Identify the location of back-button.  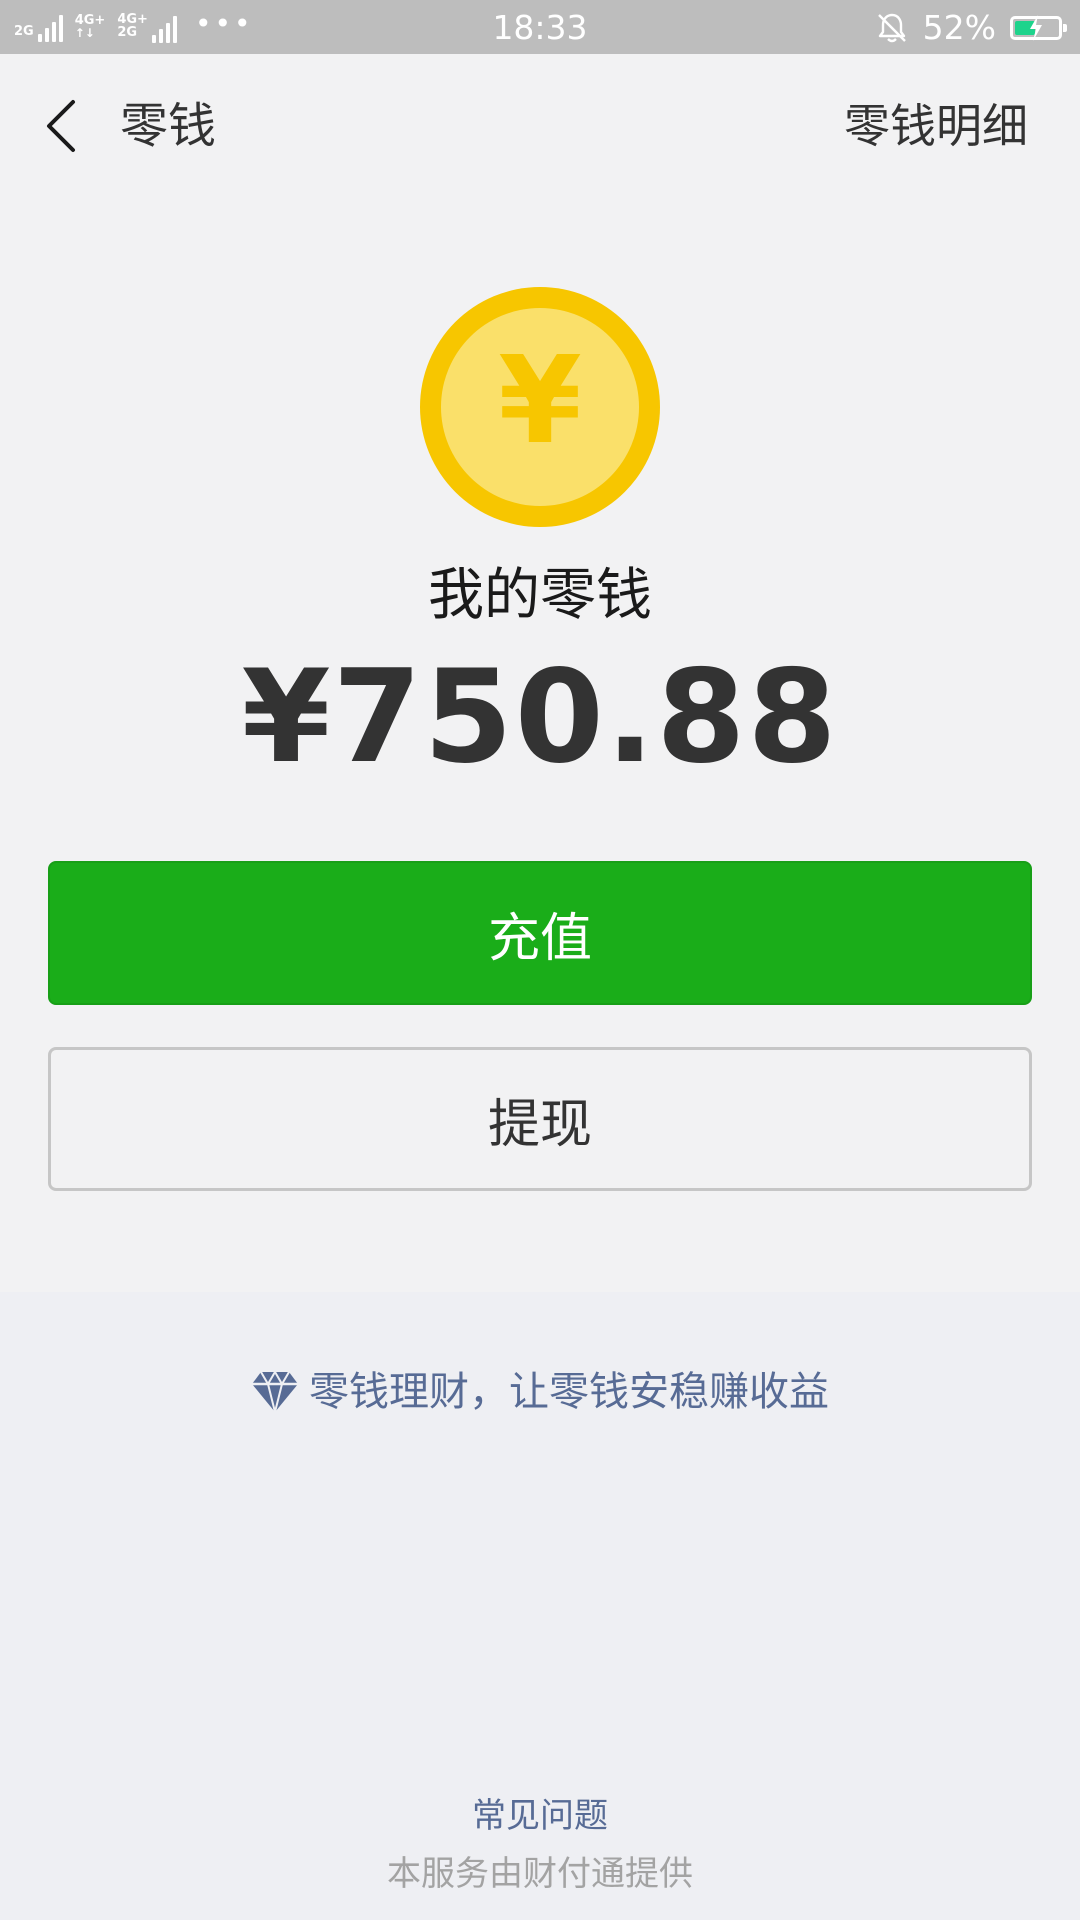
(60, 126).